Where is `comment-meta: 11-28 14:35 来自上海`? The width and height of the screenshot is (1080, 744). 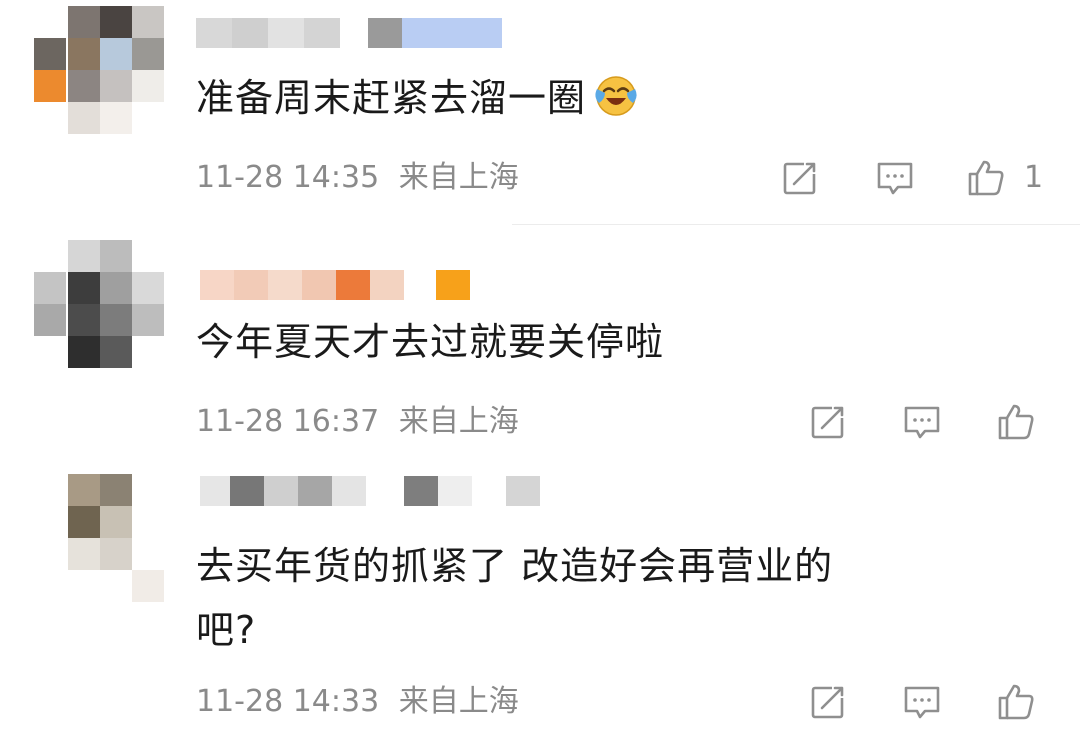 comment-meta: 11-28 14:35 来自上海 is located at coordinates (357, 178).